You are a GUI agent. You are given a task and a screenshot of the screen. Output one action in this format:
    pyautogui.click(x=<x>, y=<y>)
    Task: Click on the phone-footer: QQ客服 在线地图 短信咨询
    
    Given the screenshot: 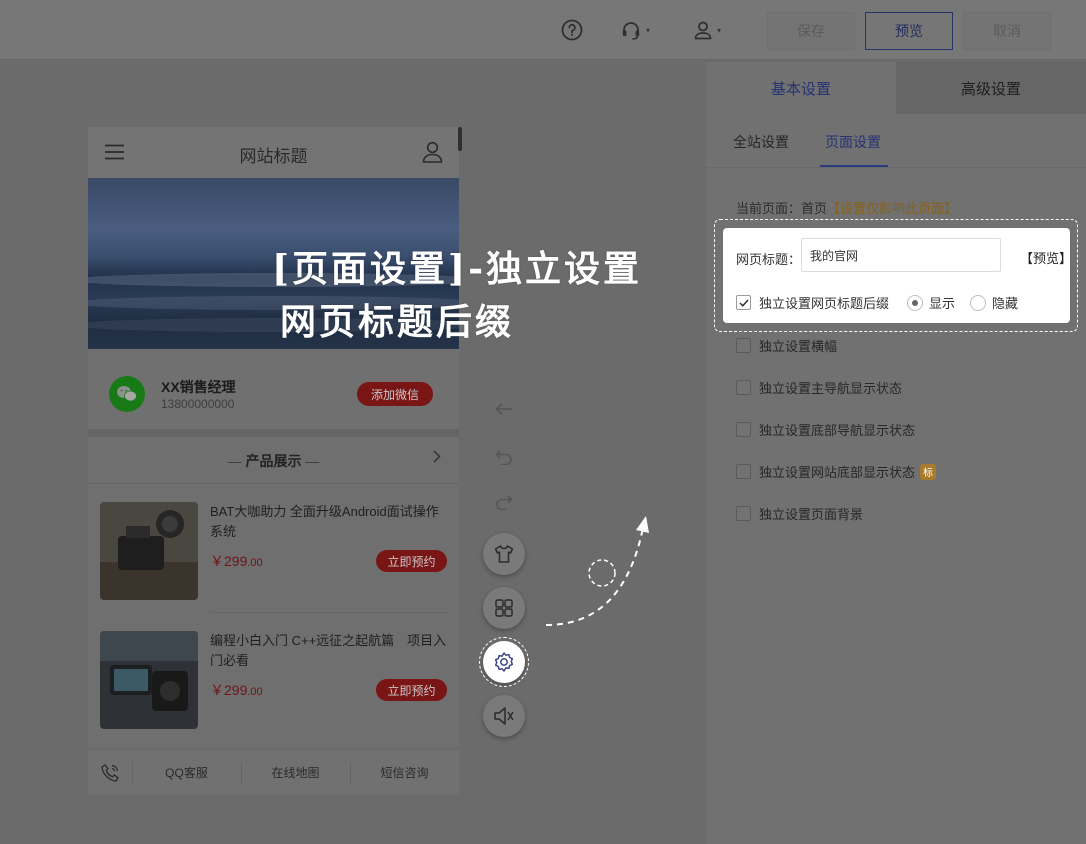 What is the action you would take?
    pyautogui.click(x=273, y=771)
    